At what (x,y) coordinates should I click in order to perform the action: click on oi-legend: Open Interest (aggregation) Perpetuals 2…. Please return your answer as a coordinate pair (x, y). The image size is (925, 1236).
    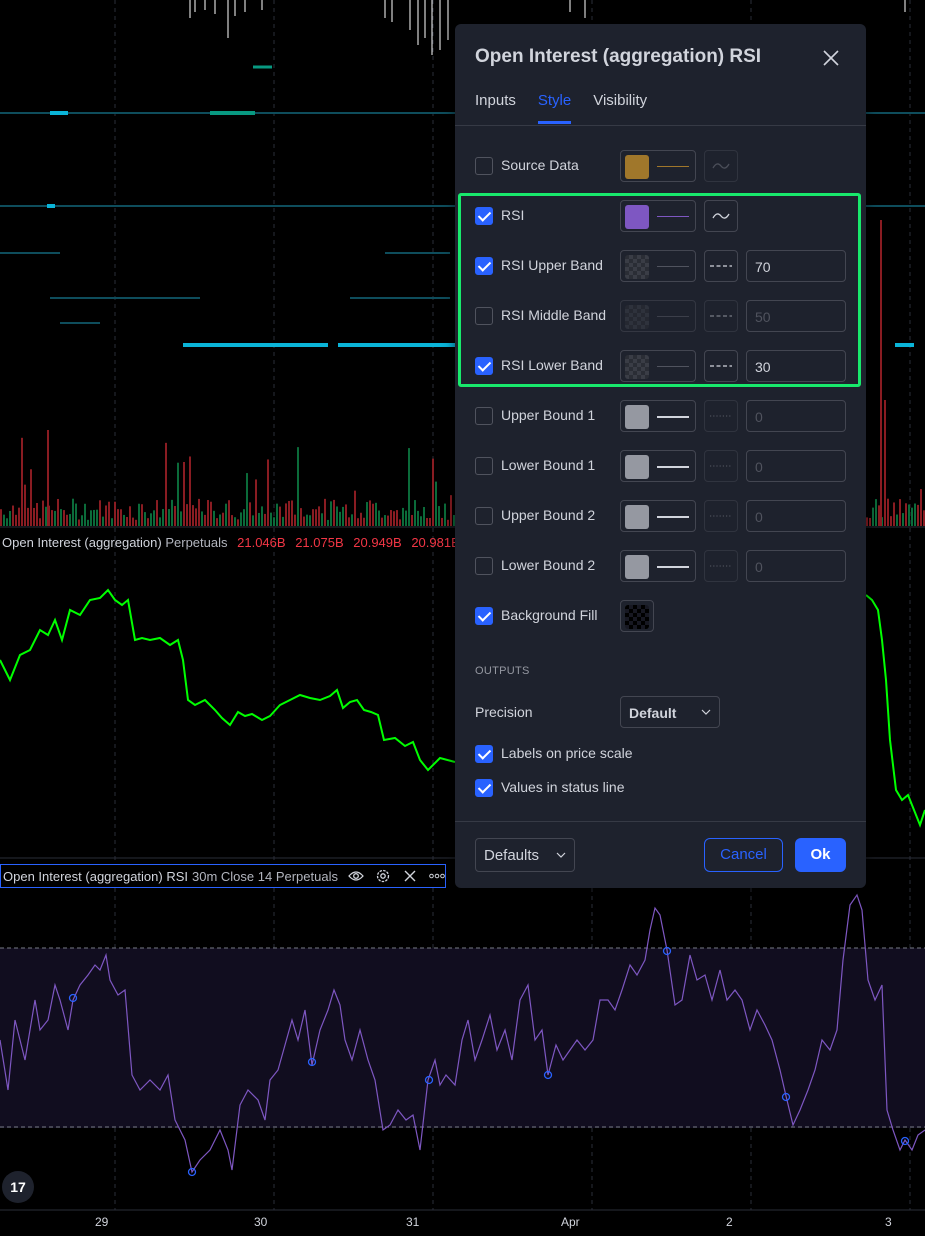
    Looking at the image, I should click on (243, 542).